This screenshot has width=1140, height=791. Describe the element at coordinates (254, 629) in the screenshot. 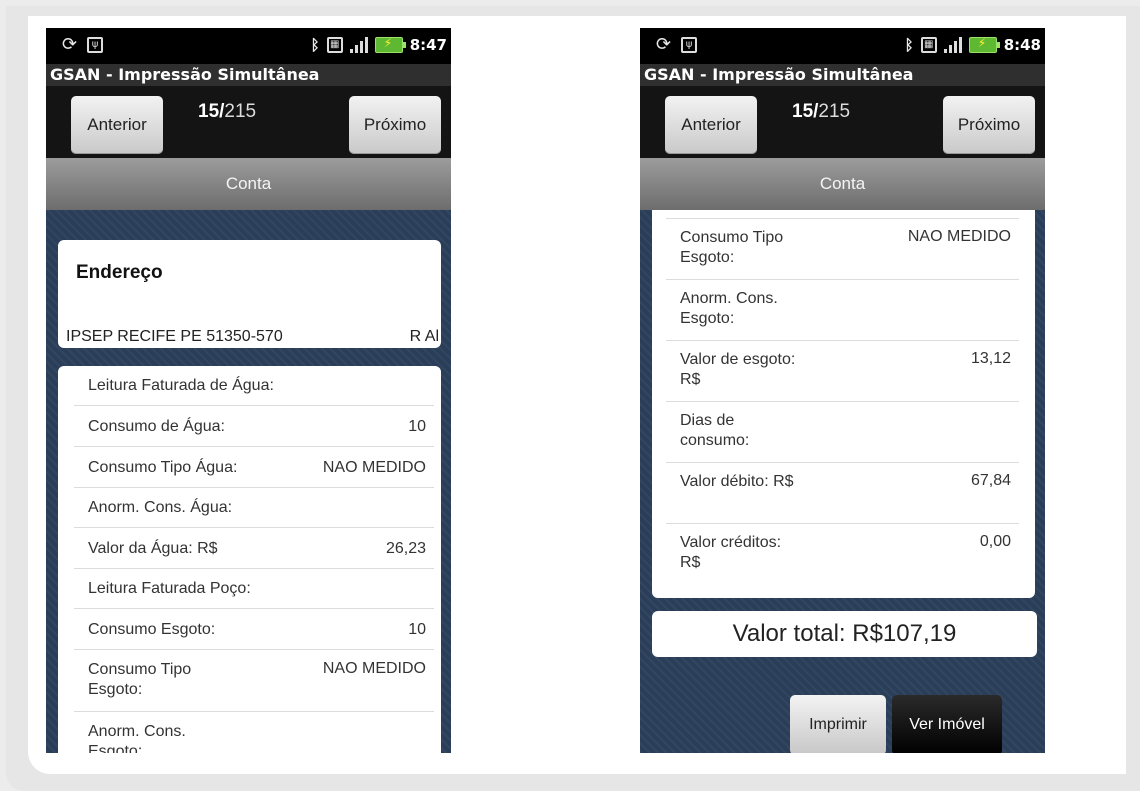

I see `list-item: Consumo Esgoto: 10` at that location.